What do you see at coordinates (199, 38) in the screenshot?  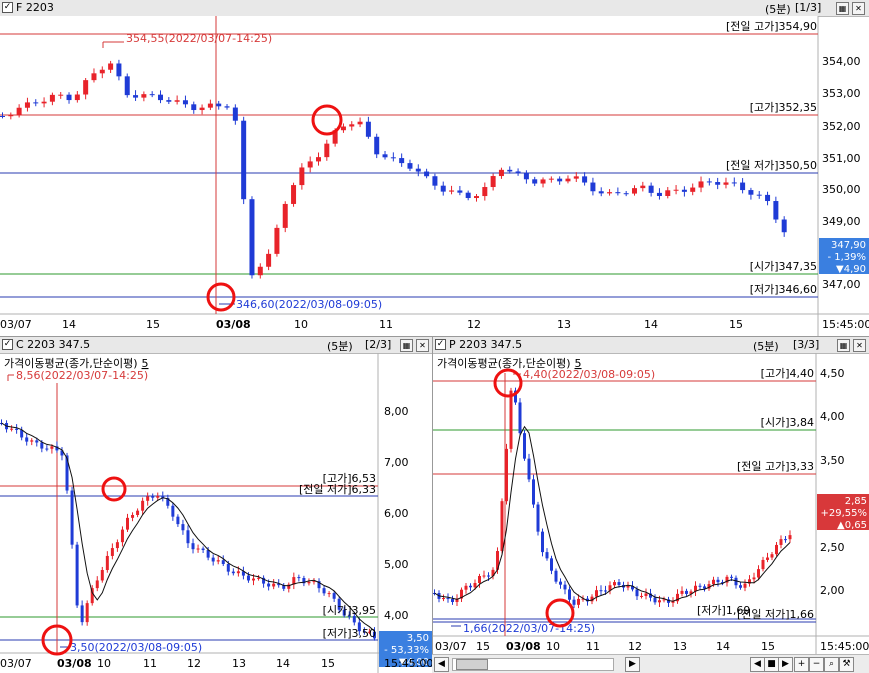 I see `max-annotation: 354,55(2022/03/07-14:25)` at bounding box center [199, 38].